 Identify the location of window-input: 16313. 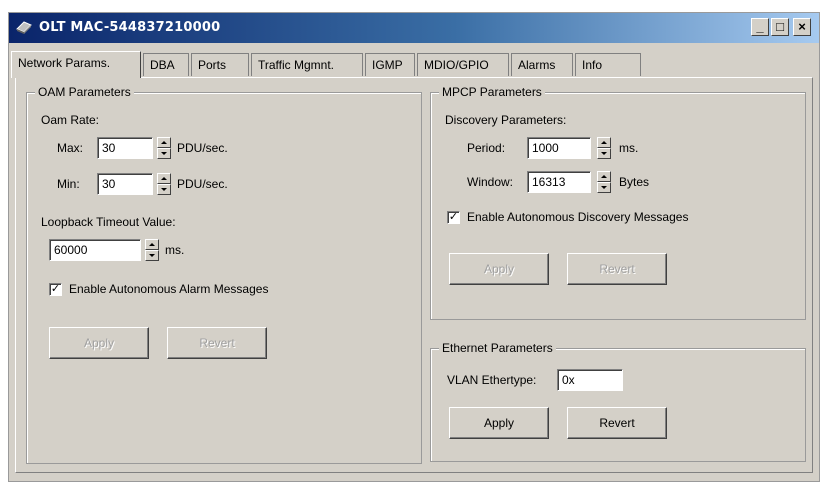
(559, 182).